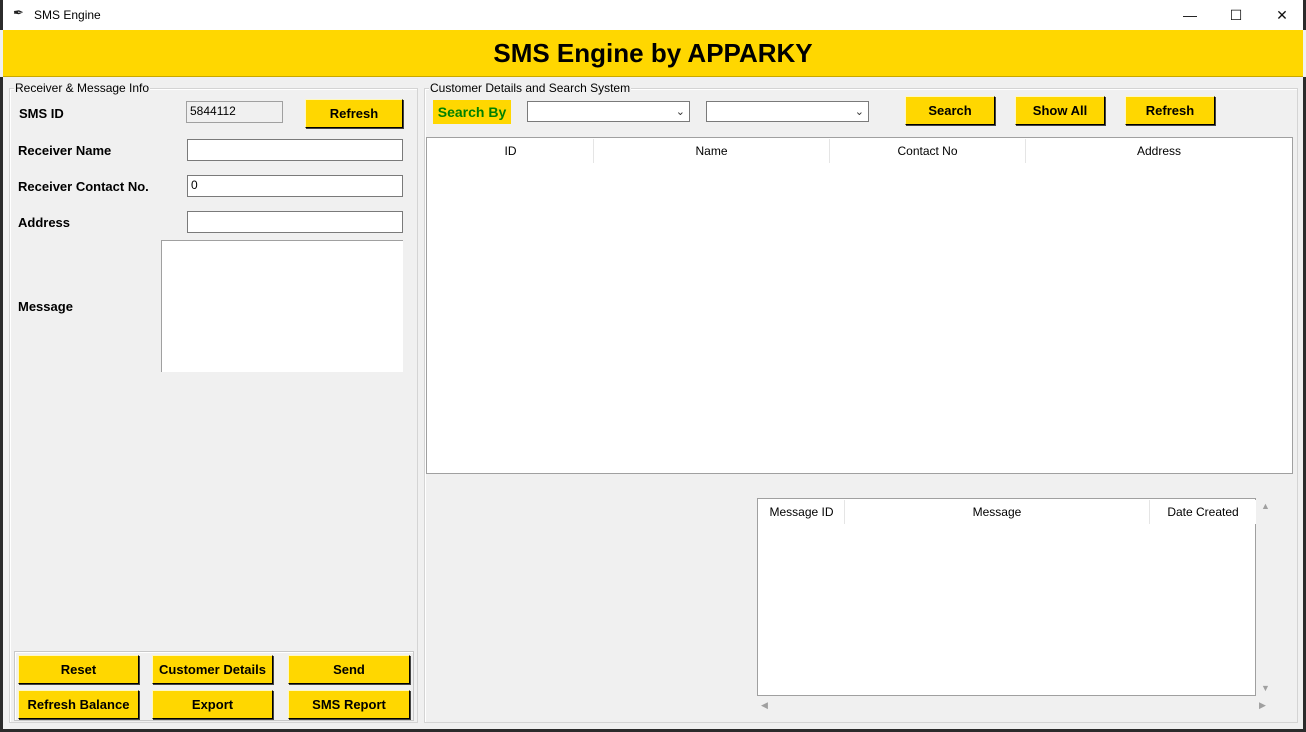  I want to click on refresh-balance-button: Refresh Balance, so click(78, 704).